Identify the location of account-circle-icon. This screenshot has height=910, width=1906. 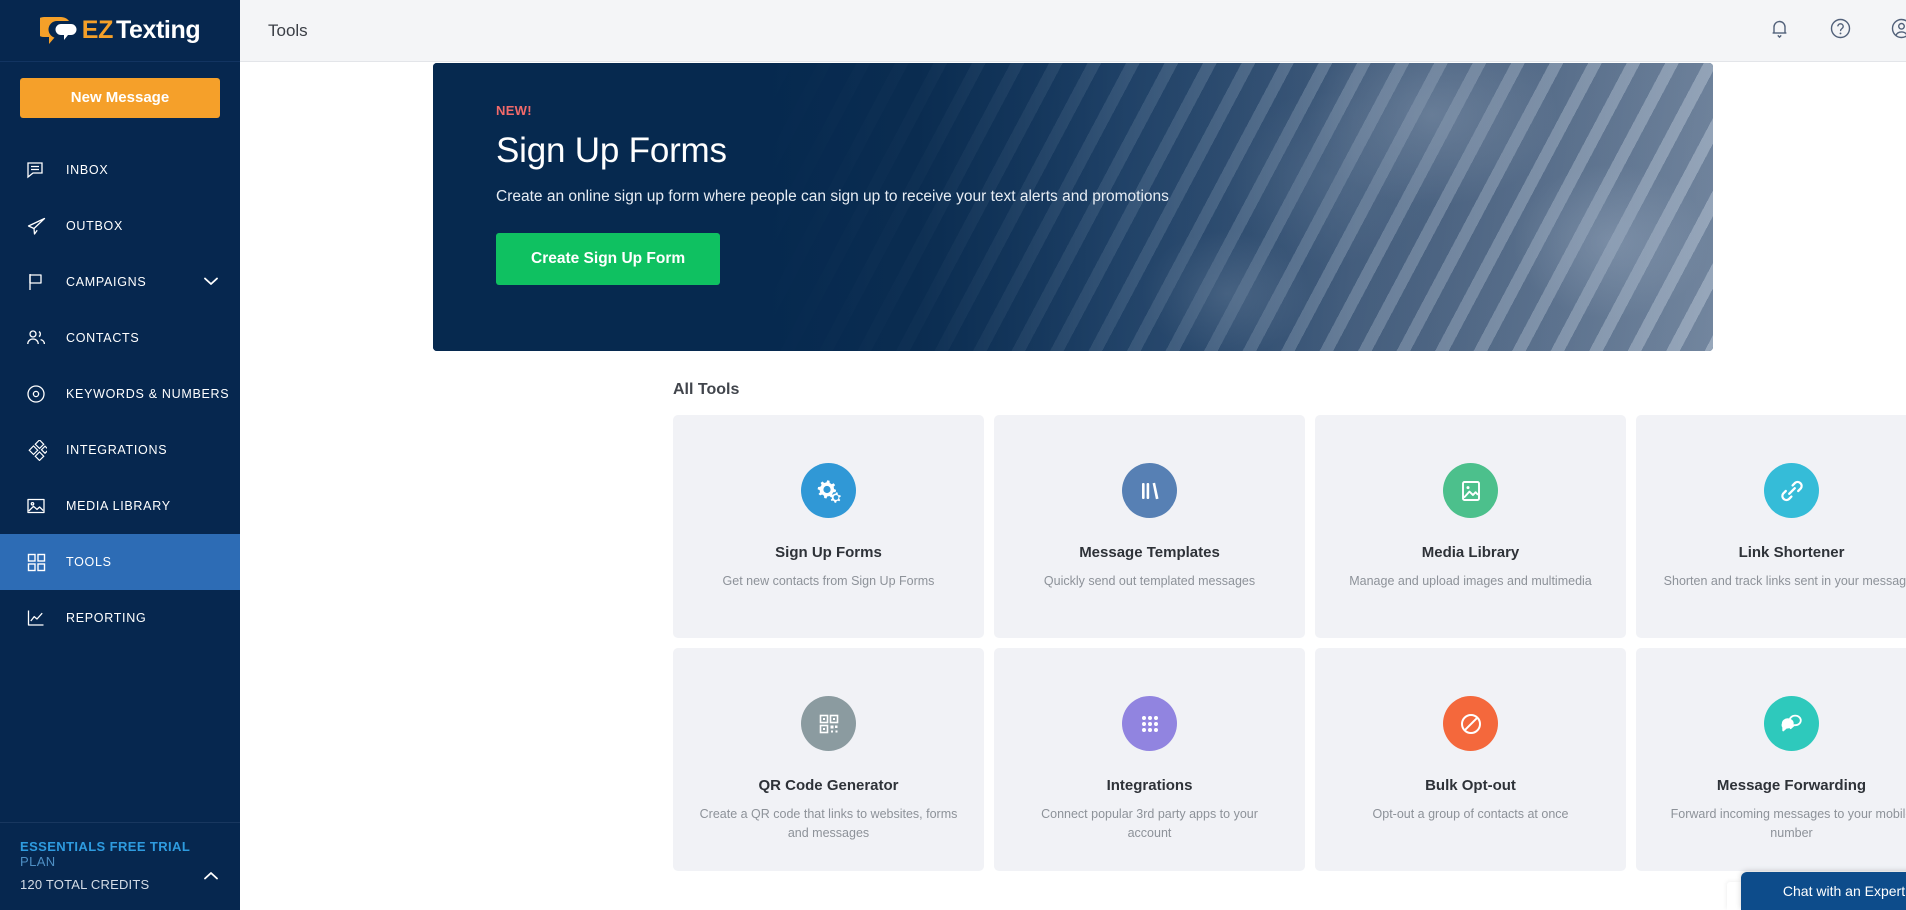
(1898, 31).